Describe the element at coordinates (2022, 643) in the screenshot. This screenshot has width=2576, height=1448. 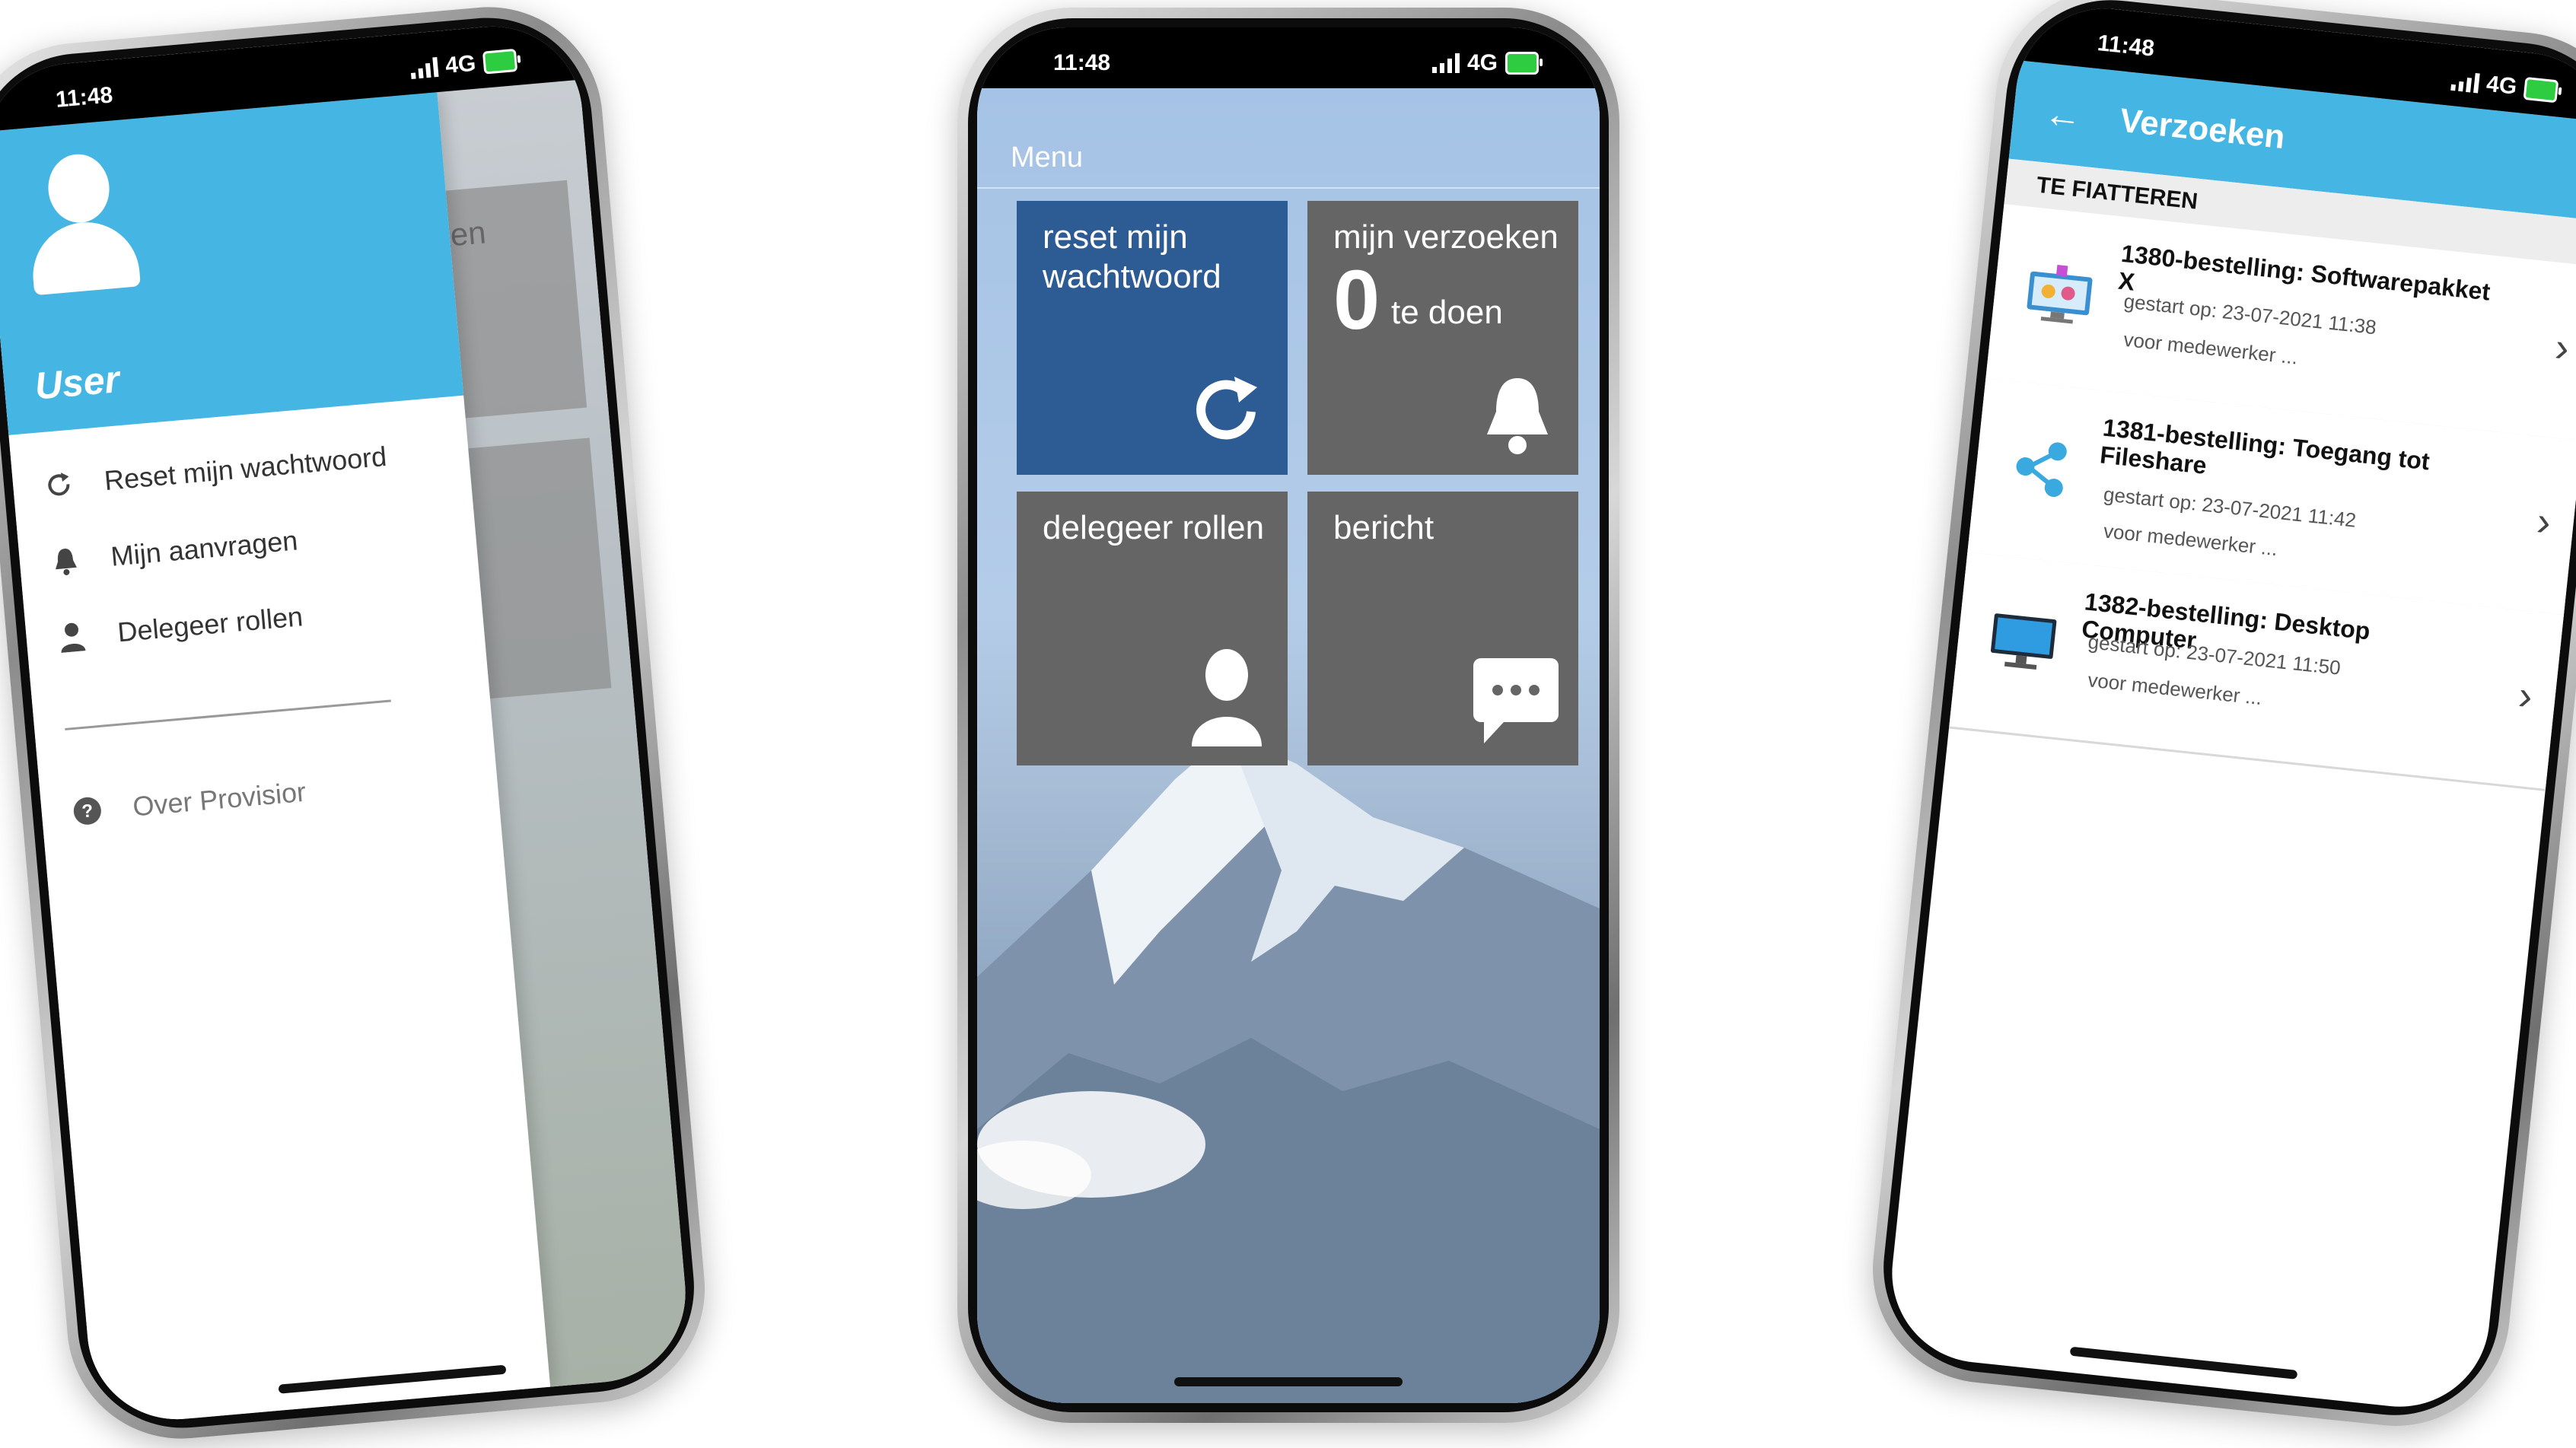
I see `monitor-icon` at that location.